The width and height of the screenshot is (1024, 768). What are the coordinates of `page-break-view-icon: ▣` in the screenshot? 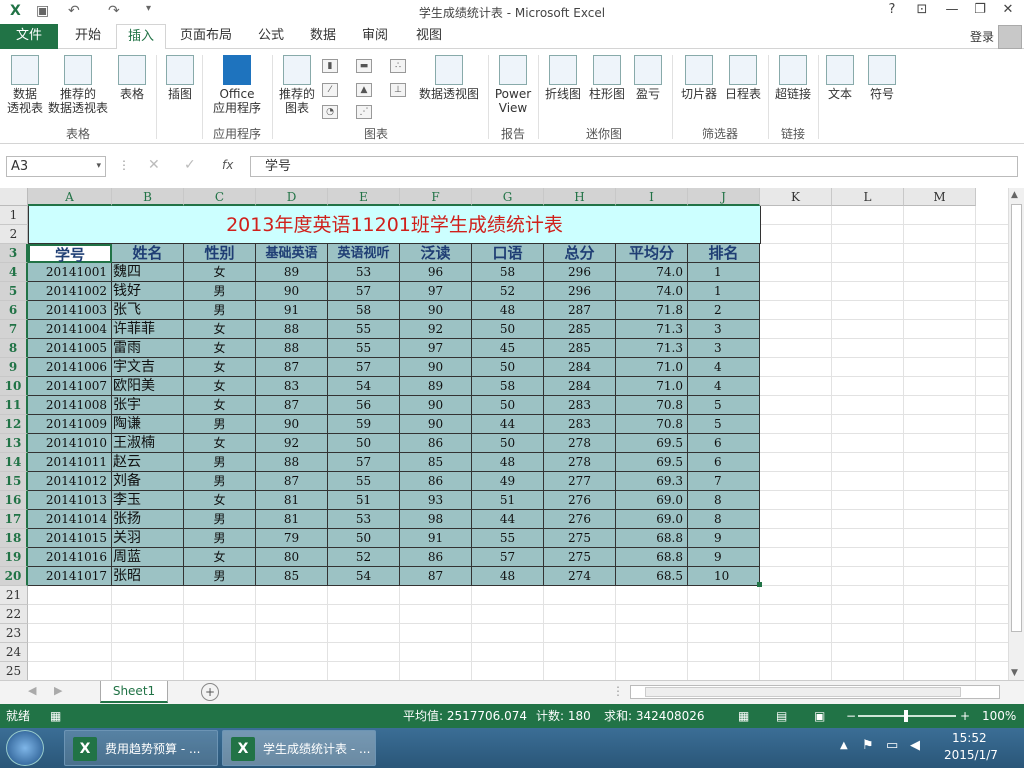 It's located at (819, 716).